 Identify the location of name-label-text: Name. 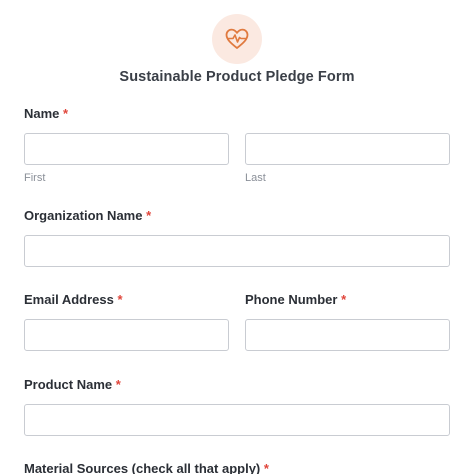
(42, 113).